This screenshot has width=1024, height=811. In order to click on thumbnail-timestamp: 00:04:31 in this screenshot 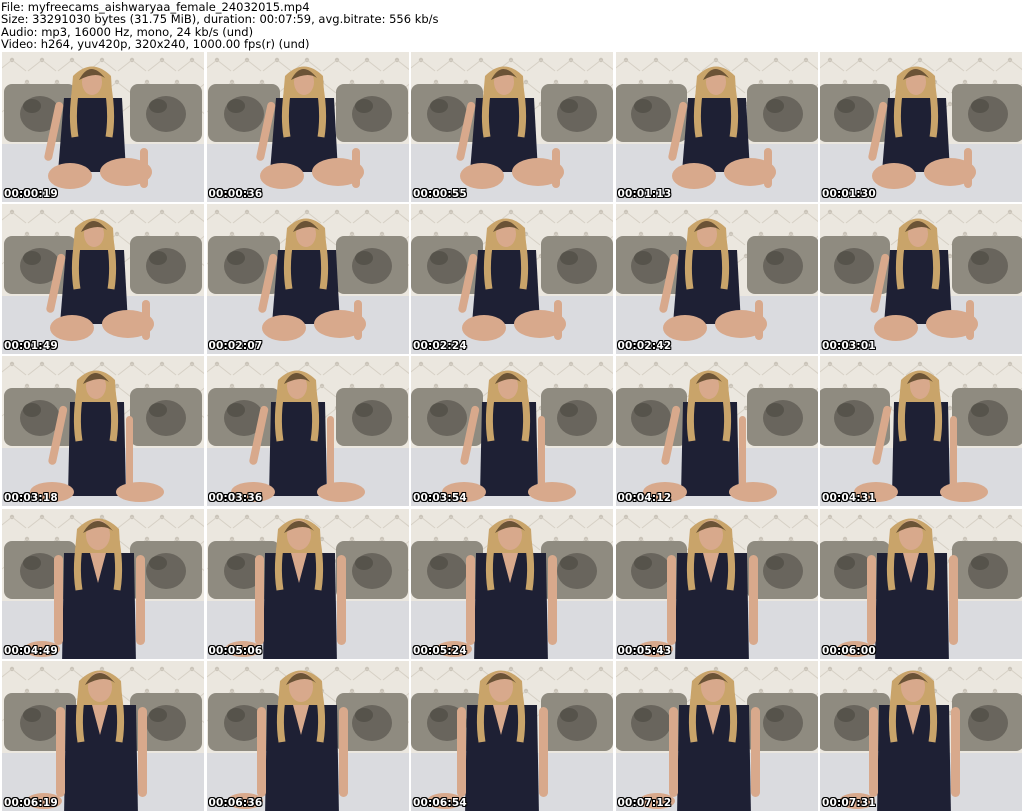, I will do `click(849, 498)`.